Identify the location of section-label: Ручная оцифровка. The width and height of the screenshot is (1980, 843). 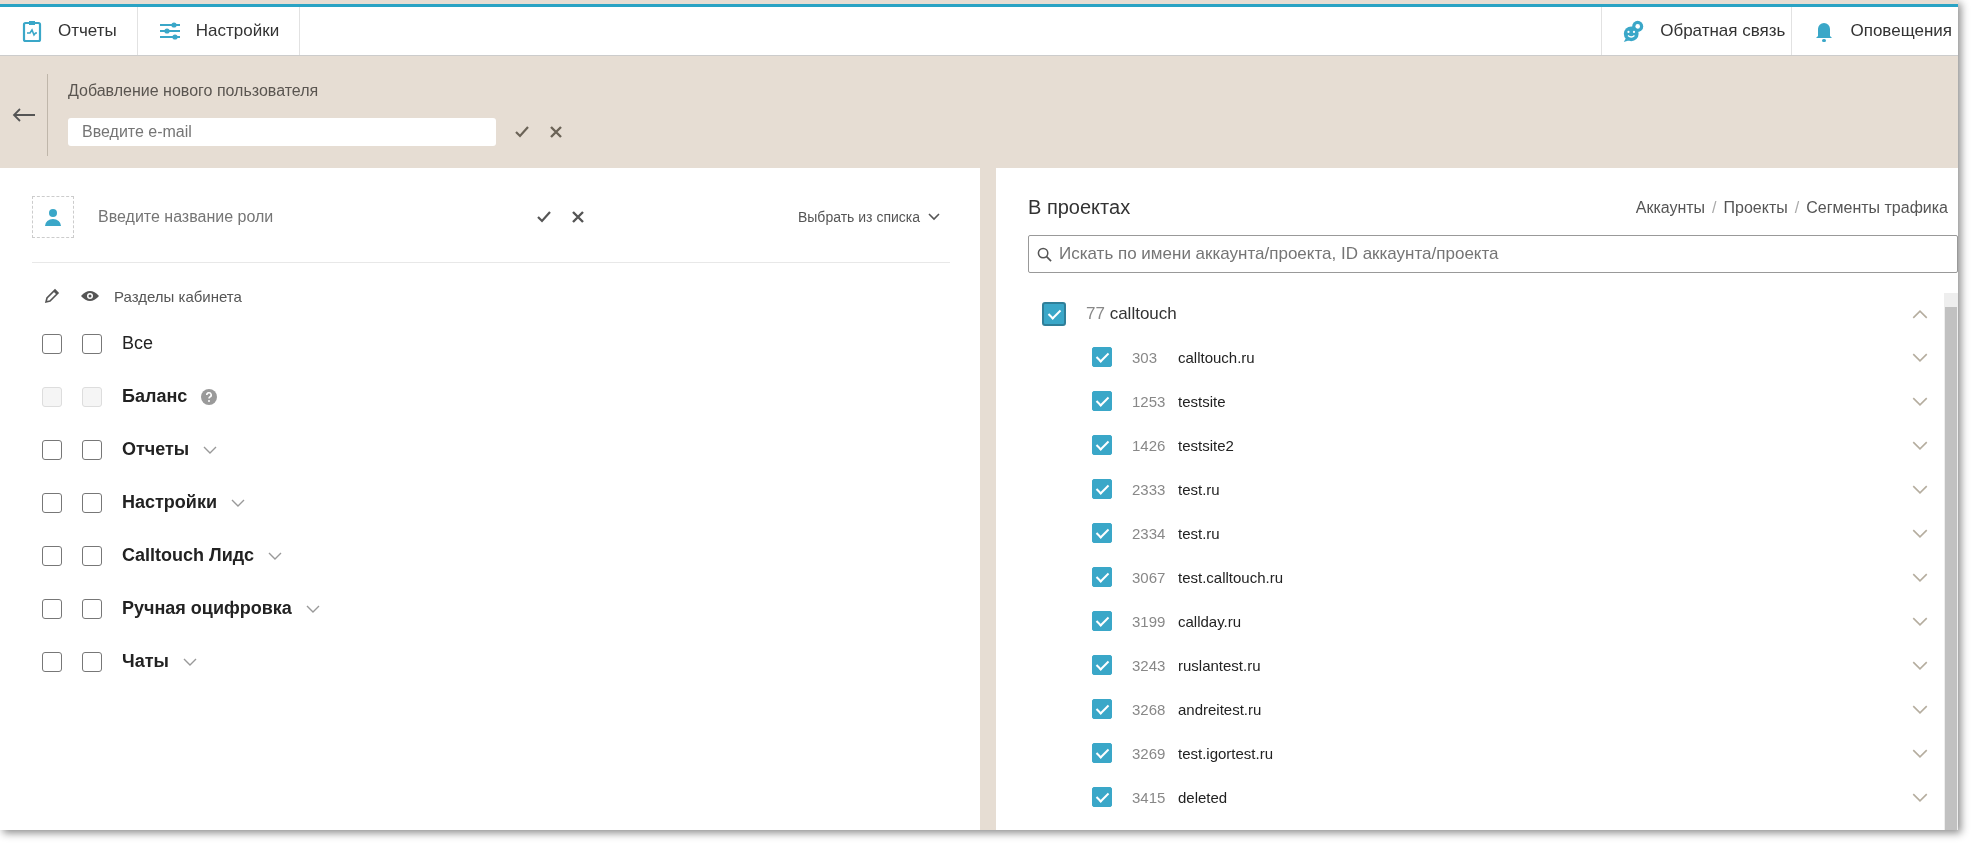
(207, 608).